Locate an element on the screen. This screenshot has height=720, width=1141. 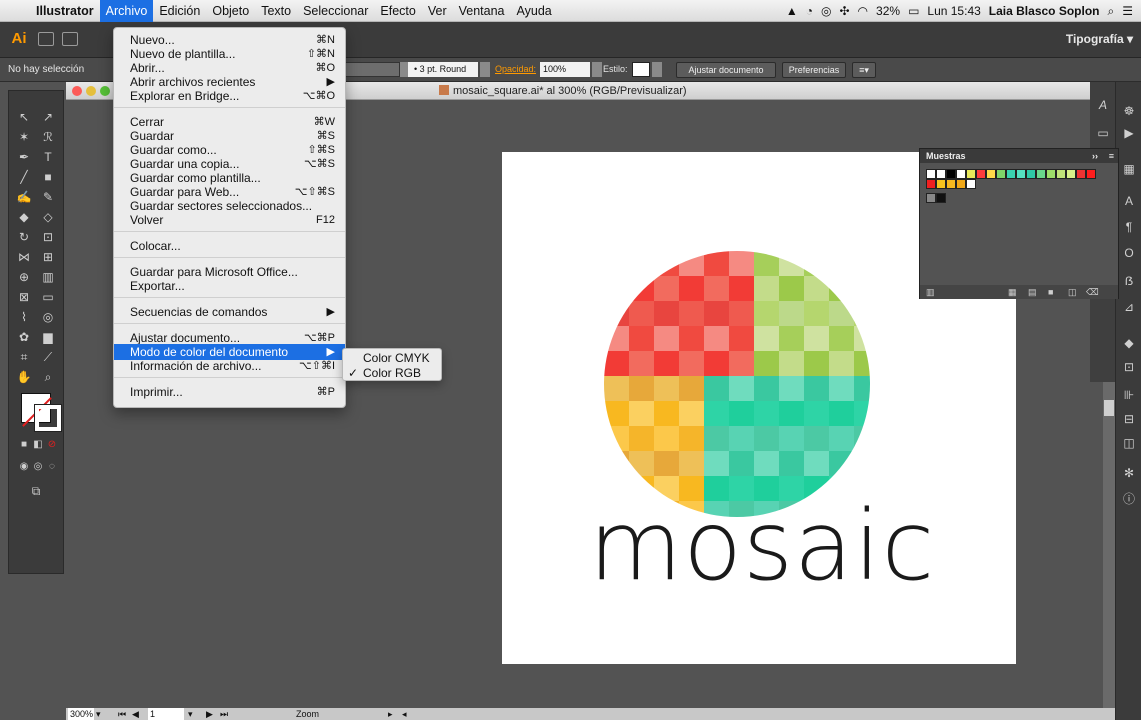
slice-tool-icon: ⟋ is located at coordinates (48, 357).